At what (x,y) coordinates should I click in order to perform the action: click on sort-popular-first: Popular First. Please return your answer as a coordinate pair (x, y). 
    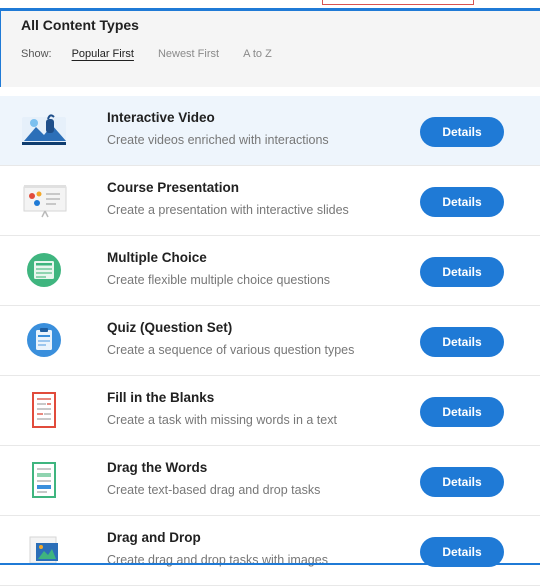
    Looking at the image, I should click on (103, 54).